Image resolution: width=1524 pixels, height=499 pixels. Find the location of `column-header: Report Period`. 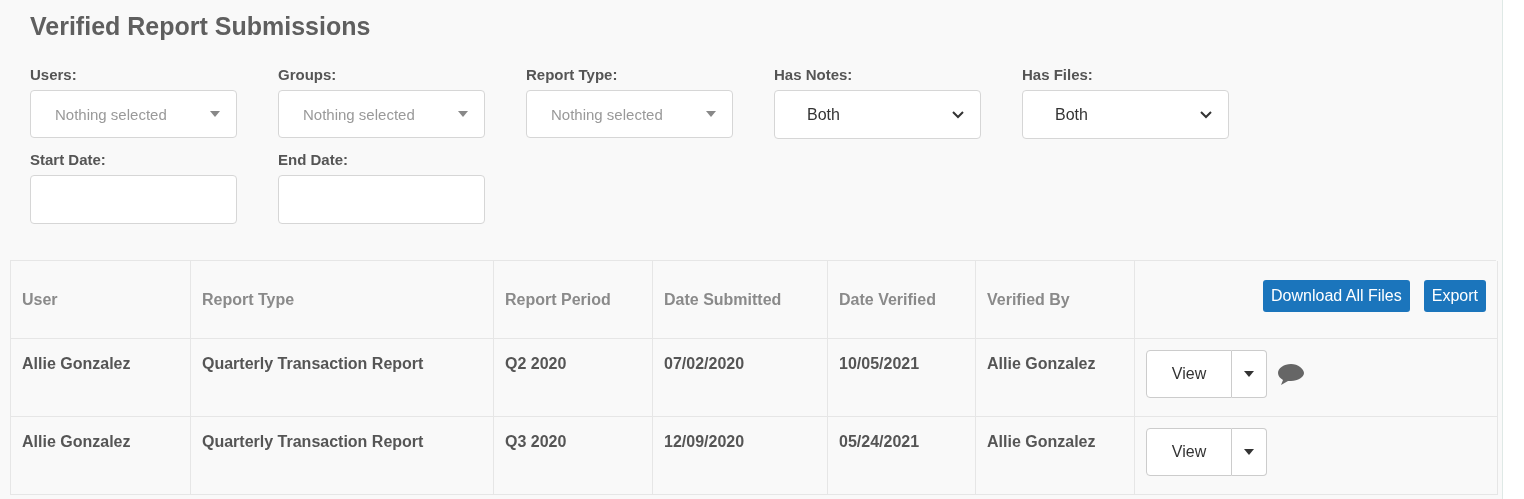

column-header: Report Period is located at coordinates (558, 299).